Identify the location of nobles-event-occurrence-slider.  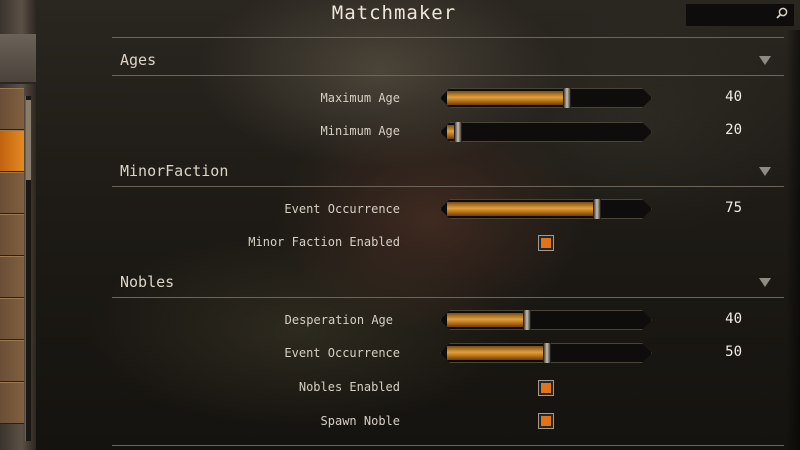
(546, 353).